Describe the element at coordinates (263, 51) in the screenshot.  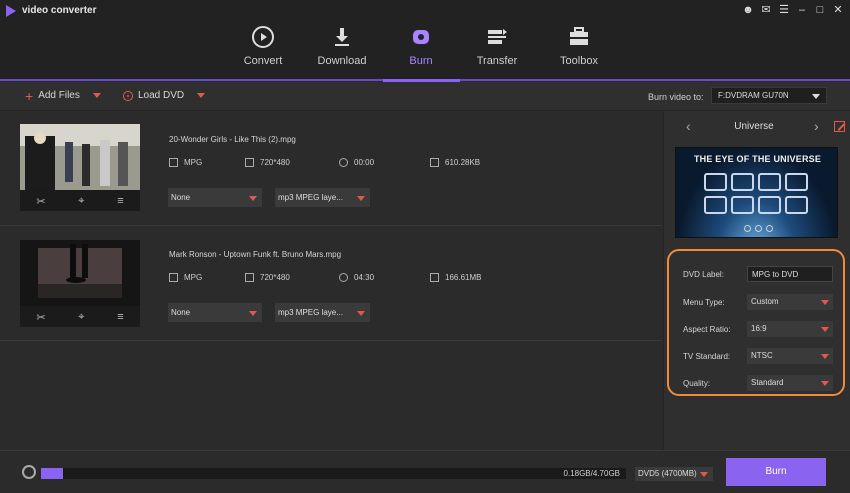
I see `tab-convert: Convert` at that location.